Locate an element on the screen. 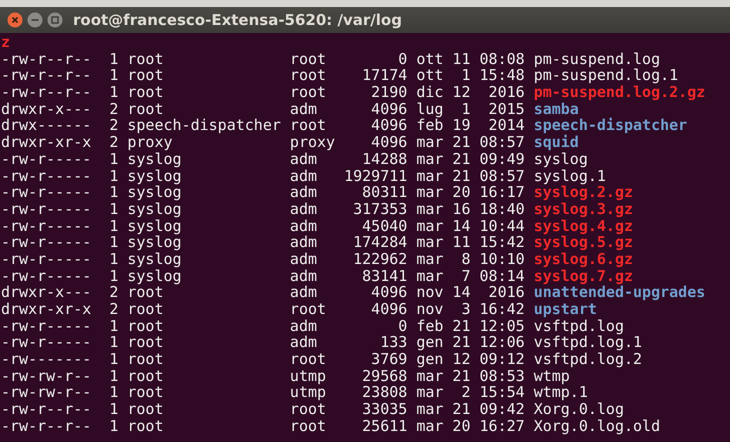 The width and height of the screenshot is (730, 442). date-text: lug 1 2015 is located at coordinates (470, 109).